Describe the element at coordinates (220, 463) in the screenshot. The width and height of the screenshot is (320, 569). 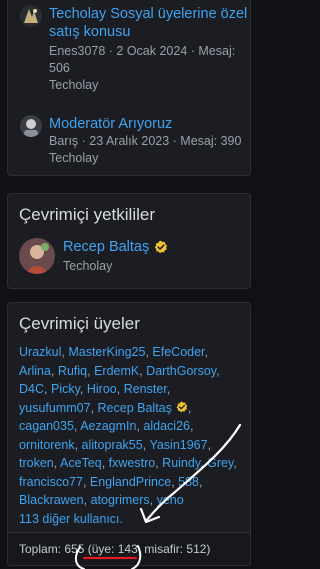
I see `online-user-link: Grey` at that location.